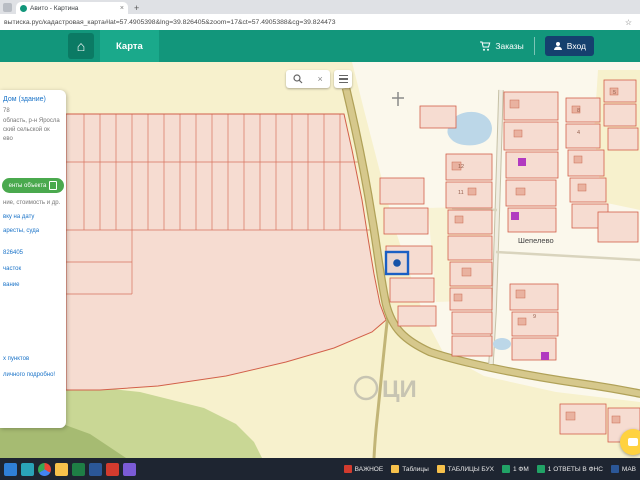  What do you see at coordinates (578, 111) in the screenshot?
I see `svg-text: 8` at bounding box center [578, 111].